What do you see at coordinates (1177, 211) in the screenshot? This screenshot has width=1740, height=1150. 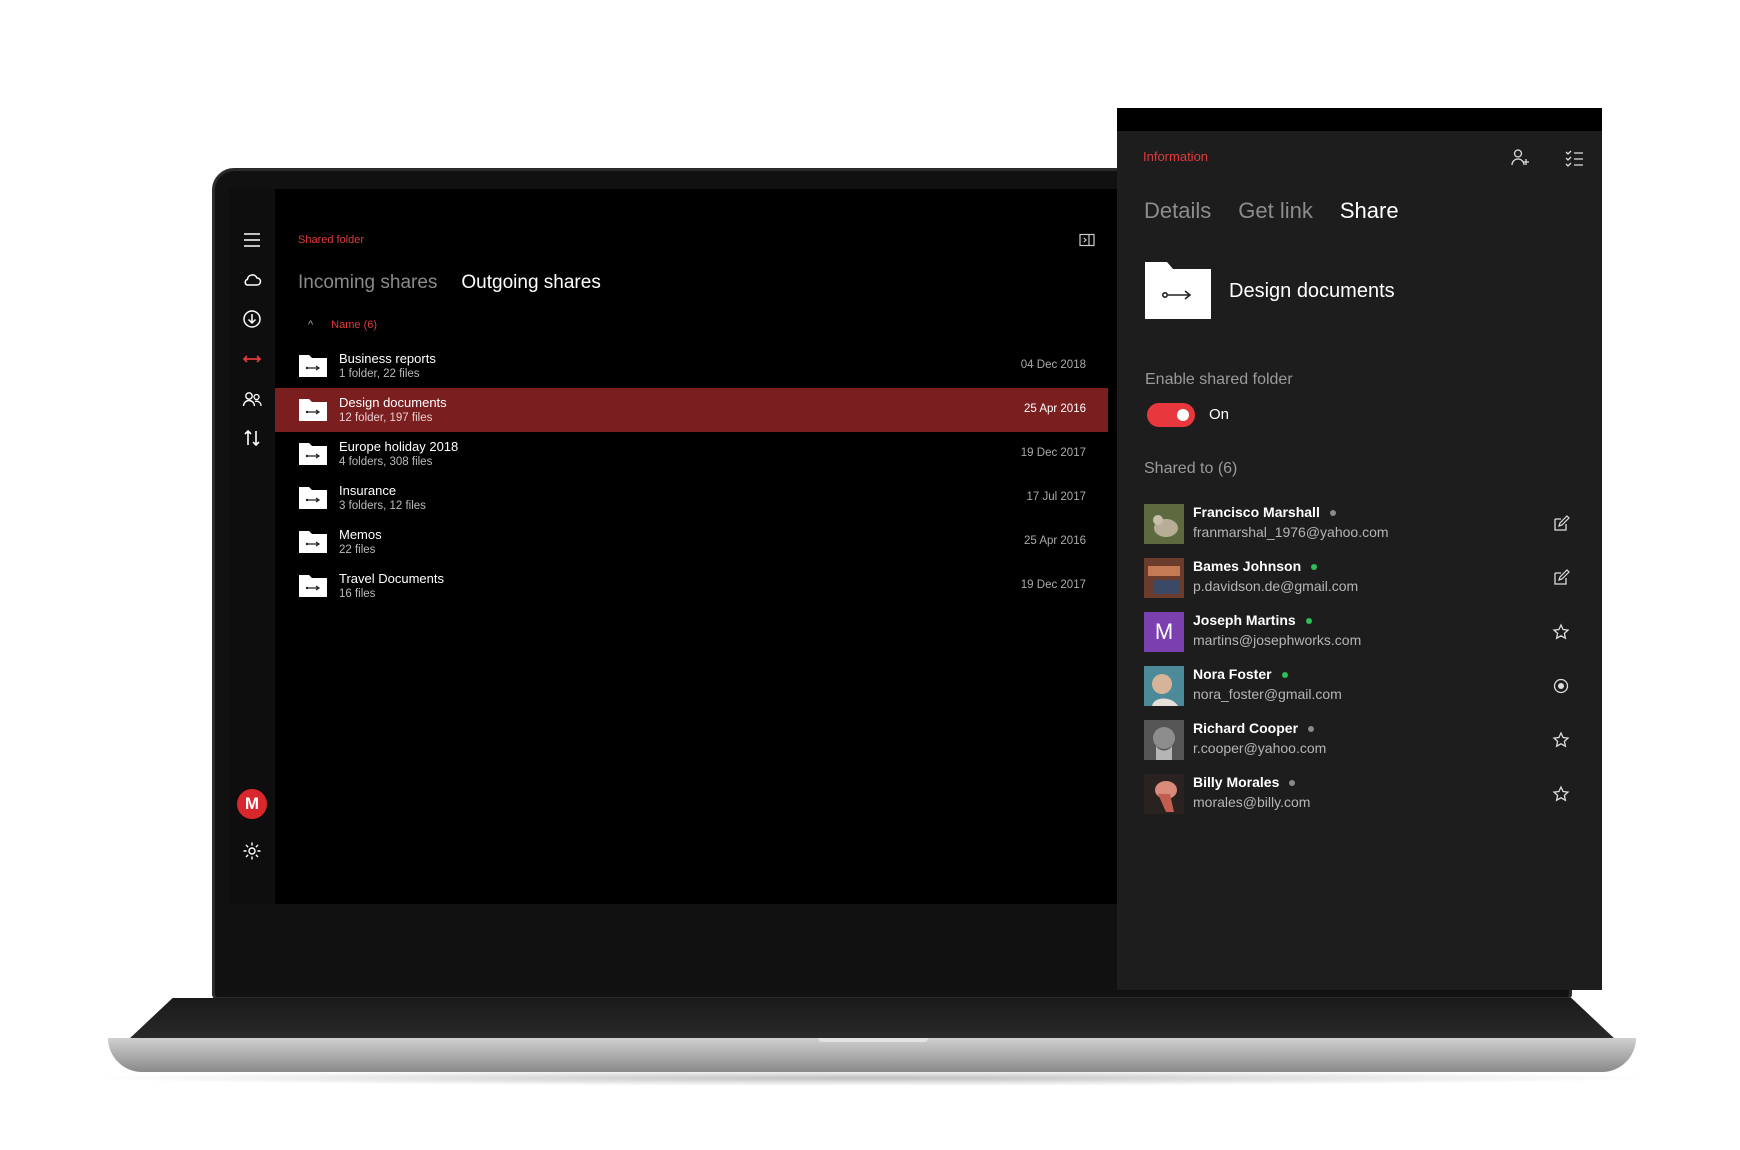 I see `tab-details: Details` at bounding box center [1177, 211].